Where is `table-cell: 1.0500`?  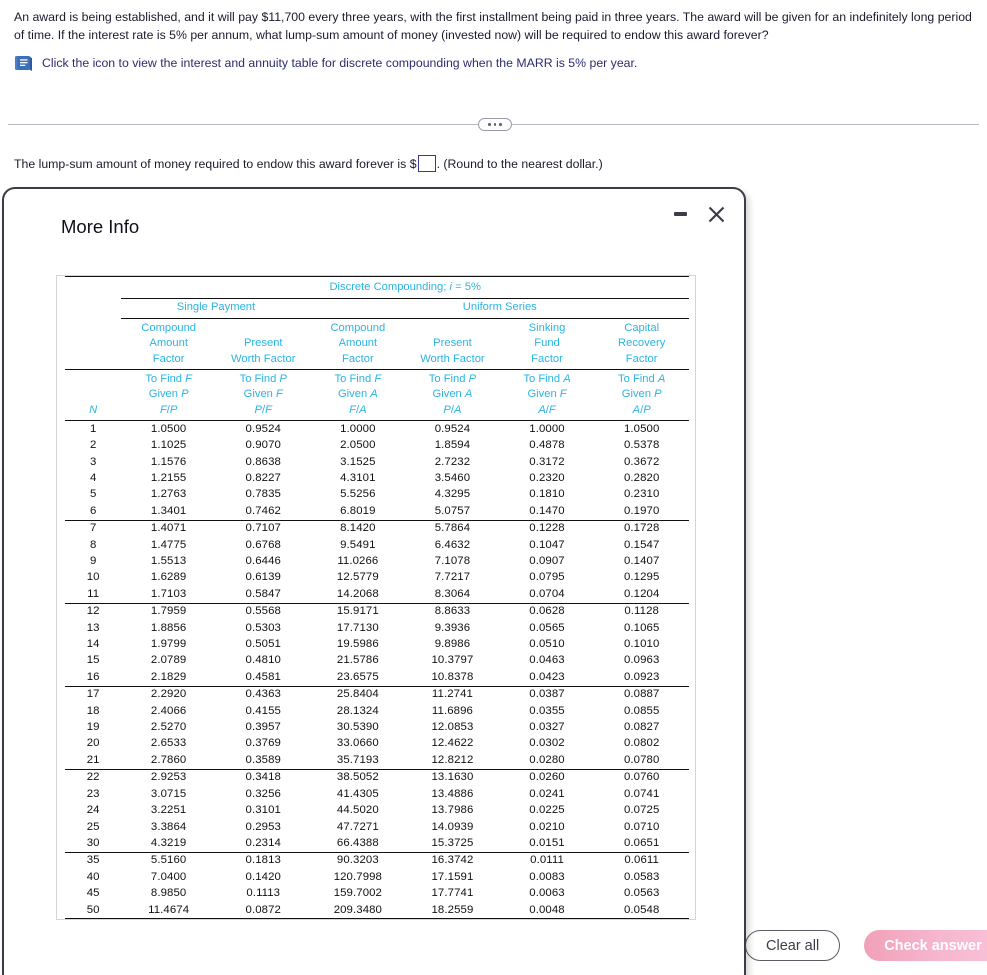 table-cell: 1.0500 is located at coordinates (168, 428).